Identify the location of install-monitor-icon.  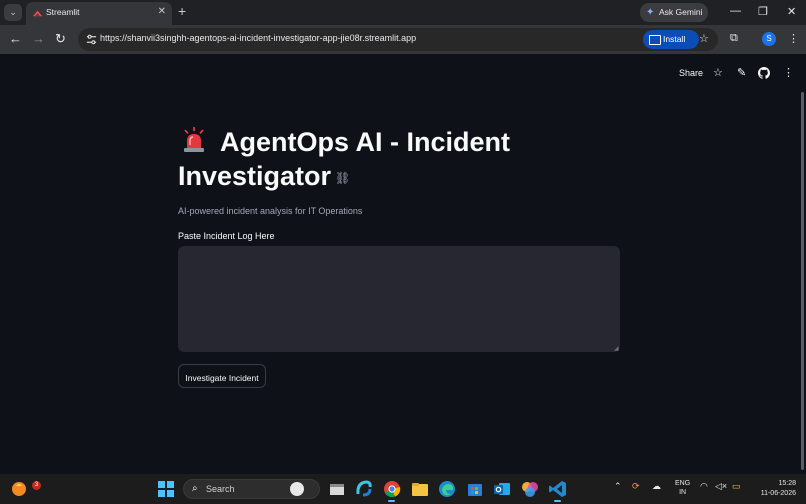
(655, 40).